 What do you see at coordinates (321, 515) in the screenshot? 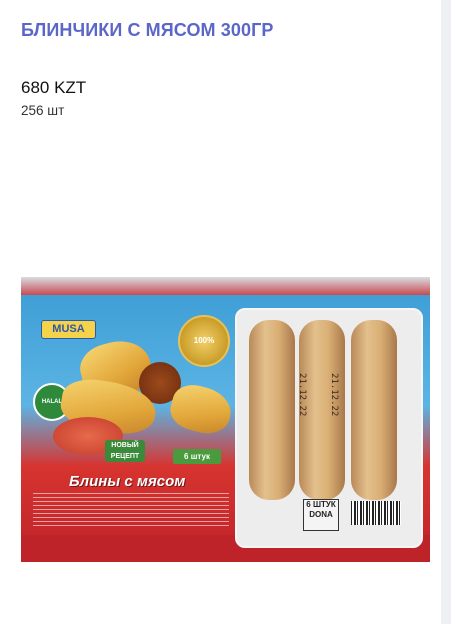
I see `count-label-box: 6 ШТУК DONA` at bounding box center [321, 515].